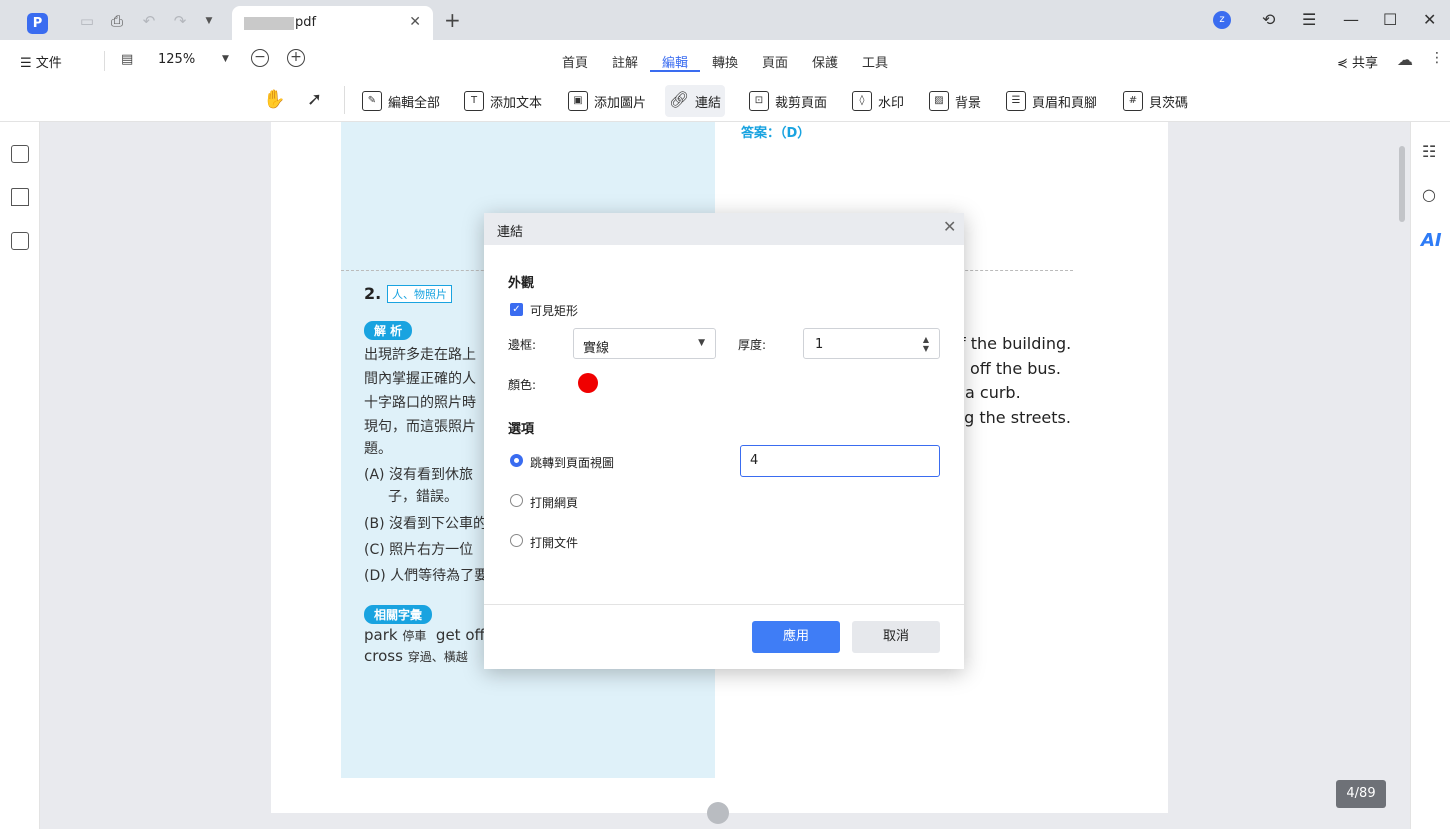 This screenshot has height=829, width=1450. I want to click on left-sidebar, so click(20, 475).